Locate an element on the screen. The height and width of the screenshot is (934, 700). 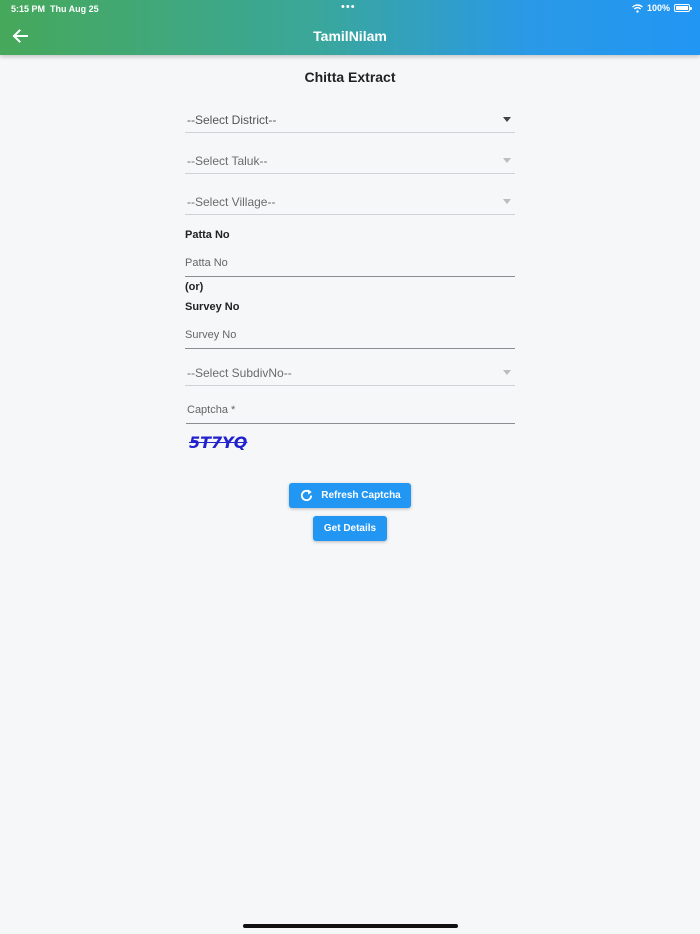
app-bar: 5:15 PM Thu Aug 25 ••• 100% TamilNilam is located at coordinates (350, 27).